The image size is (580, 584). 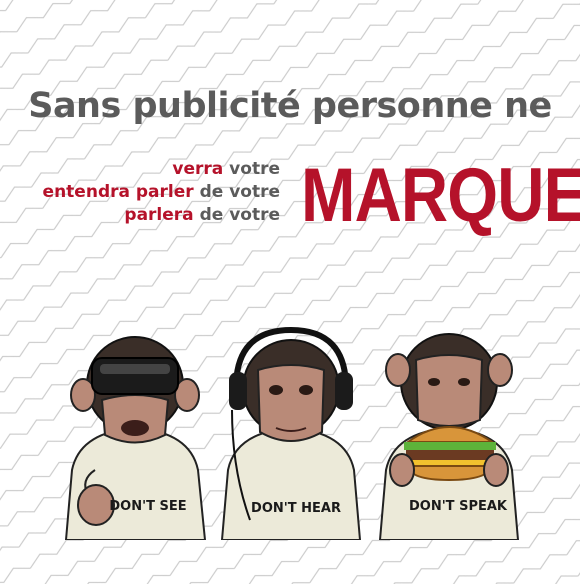 I want to click on monkey-dont-speak: DON'T SPEAK, so click(x=449, y=436).